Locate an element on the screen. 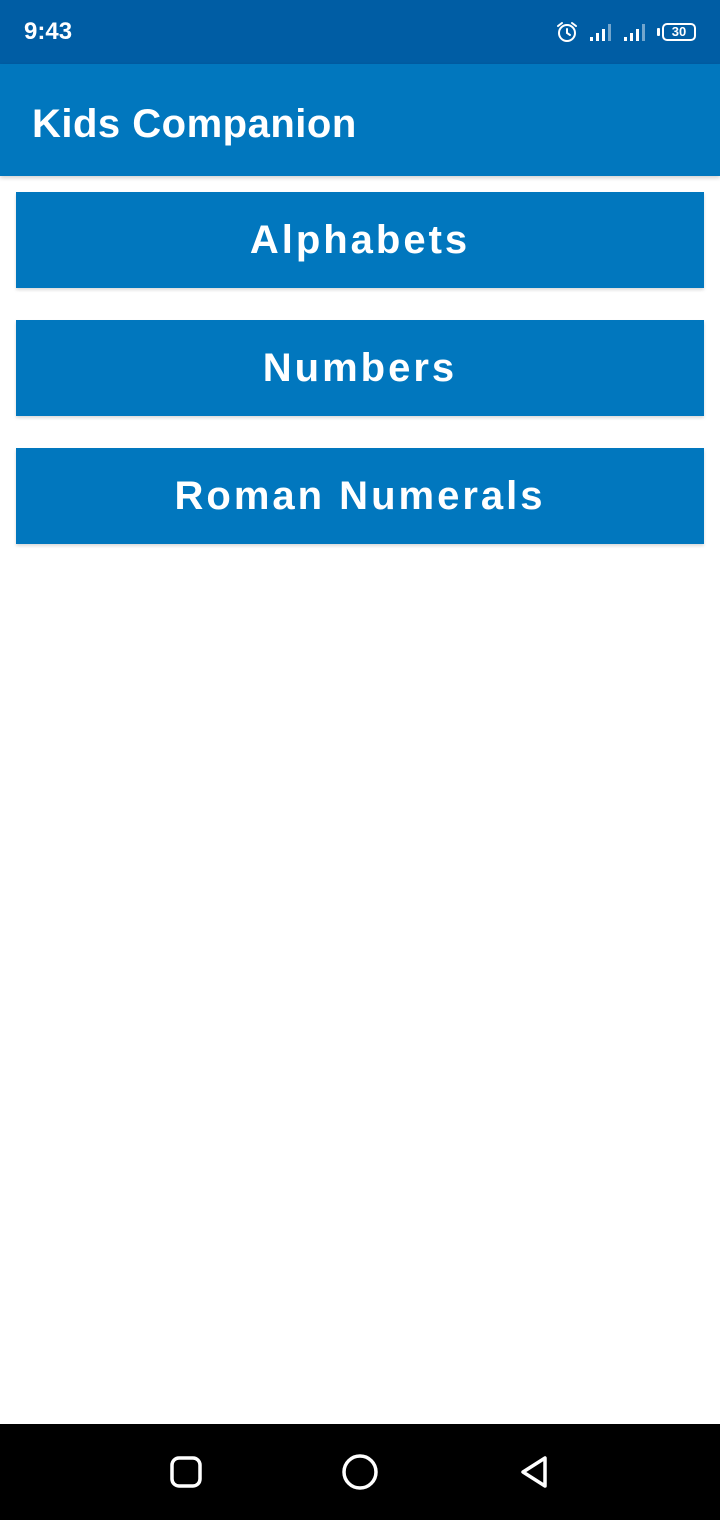 This screenshot has height=1520, width=720. page-title: Kids Companion is located at coordinates (194, 124).